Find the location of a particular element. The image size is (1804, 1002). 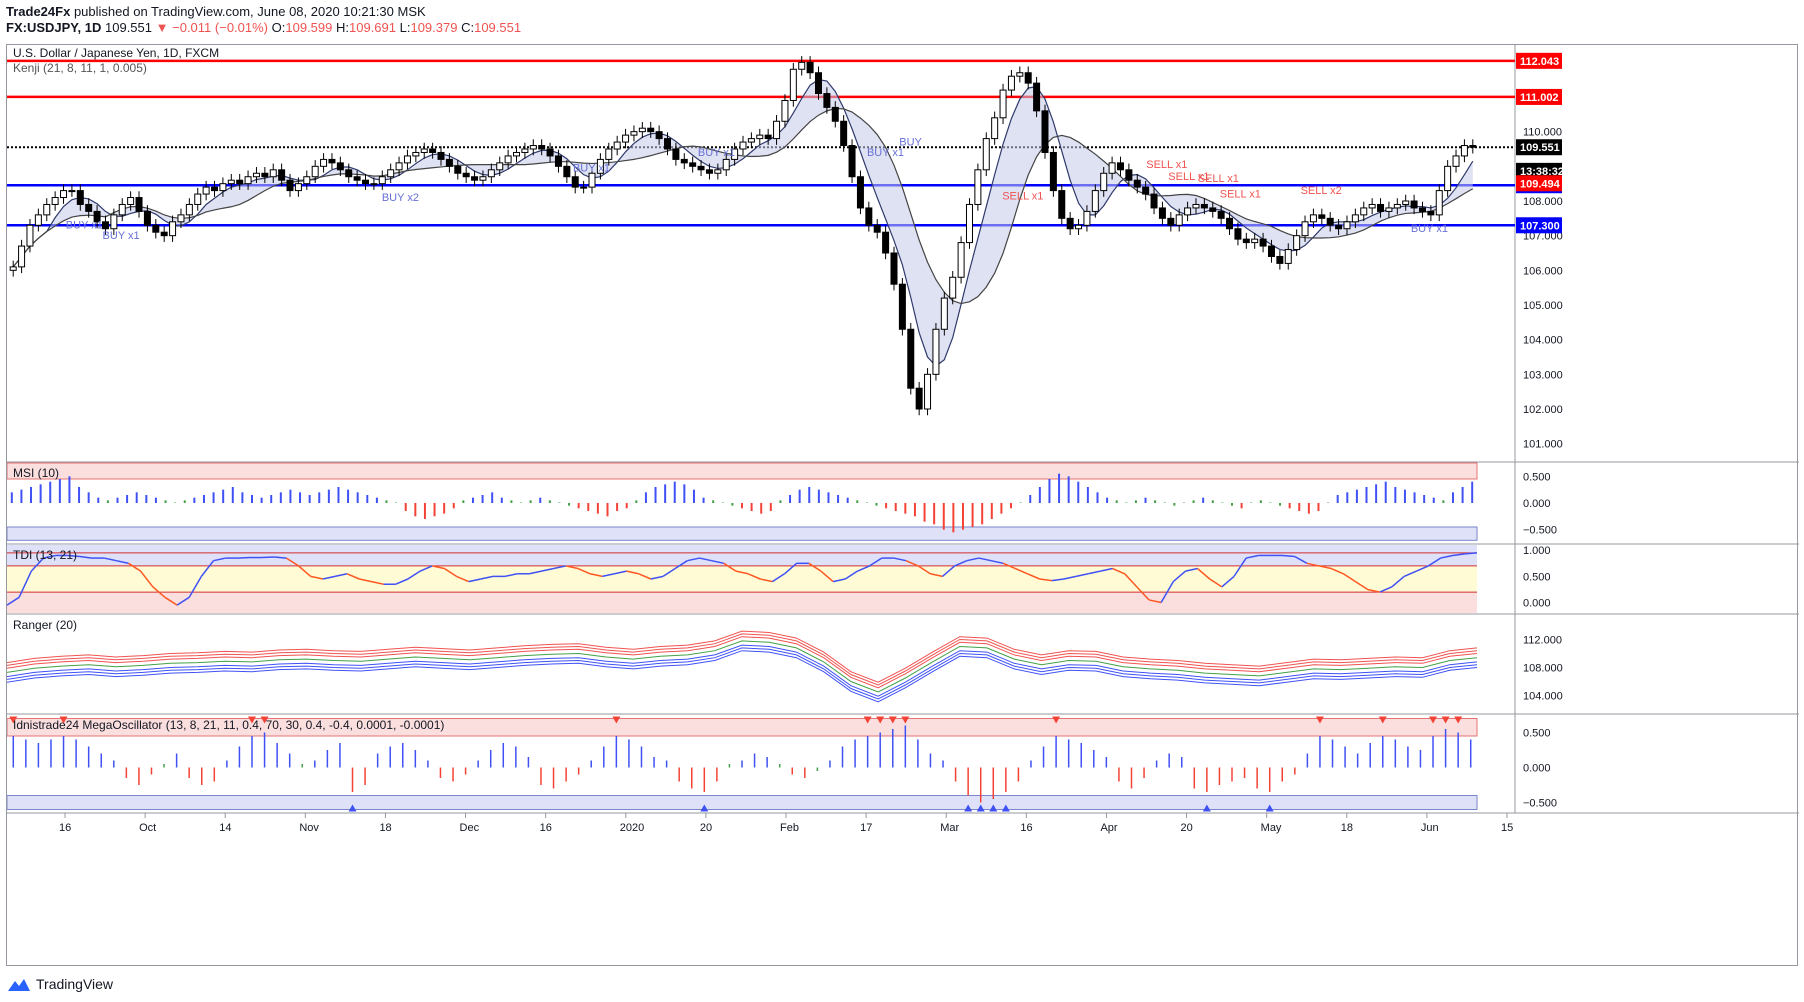

publisher-name: Trade24Fx is located at coordinates (38, 11).